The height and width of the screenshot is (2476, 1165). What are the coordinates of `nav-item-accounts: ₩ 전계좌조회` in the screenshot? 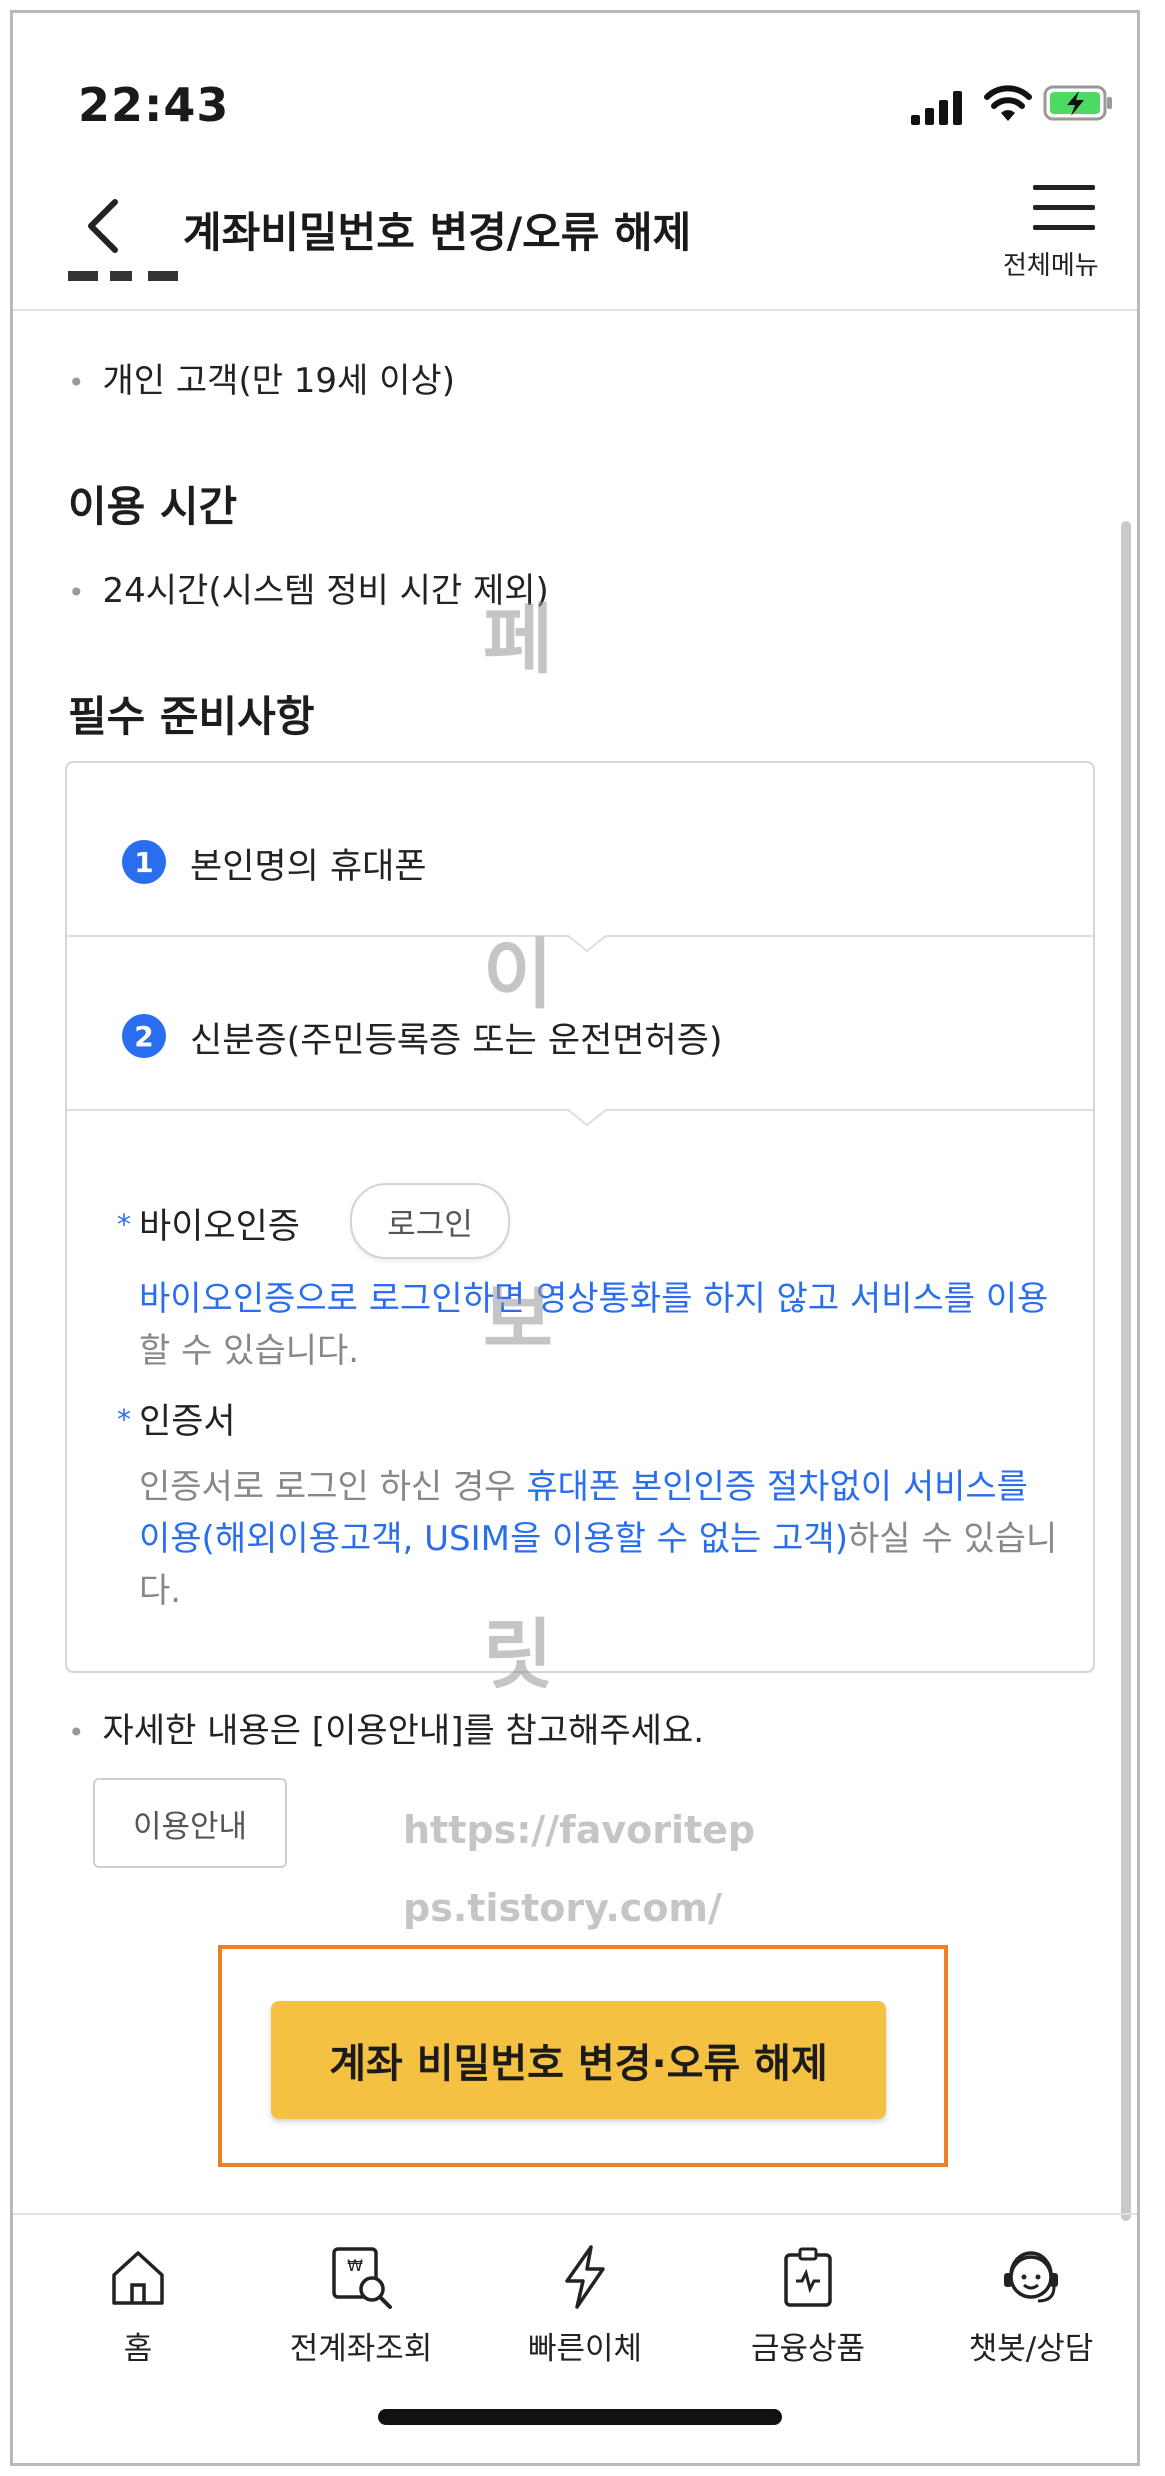 It's located at (361, 2306).